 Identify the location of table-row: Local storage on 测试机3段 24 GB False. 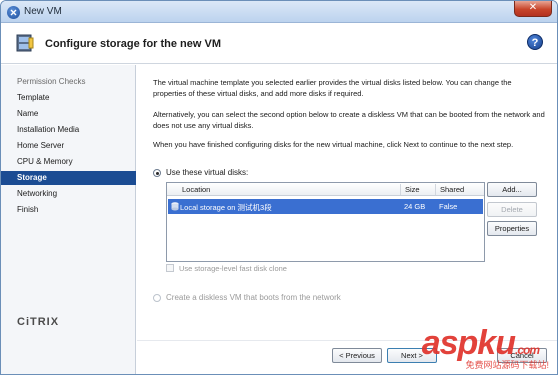
(325, 206).